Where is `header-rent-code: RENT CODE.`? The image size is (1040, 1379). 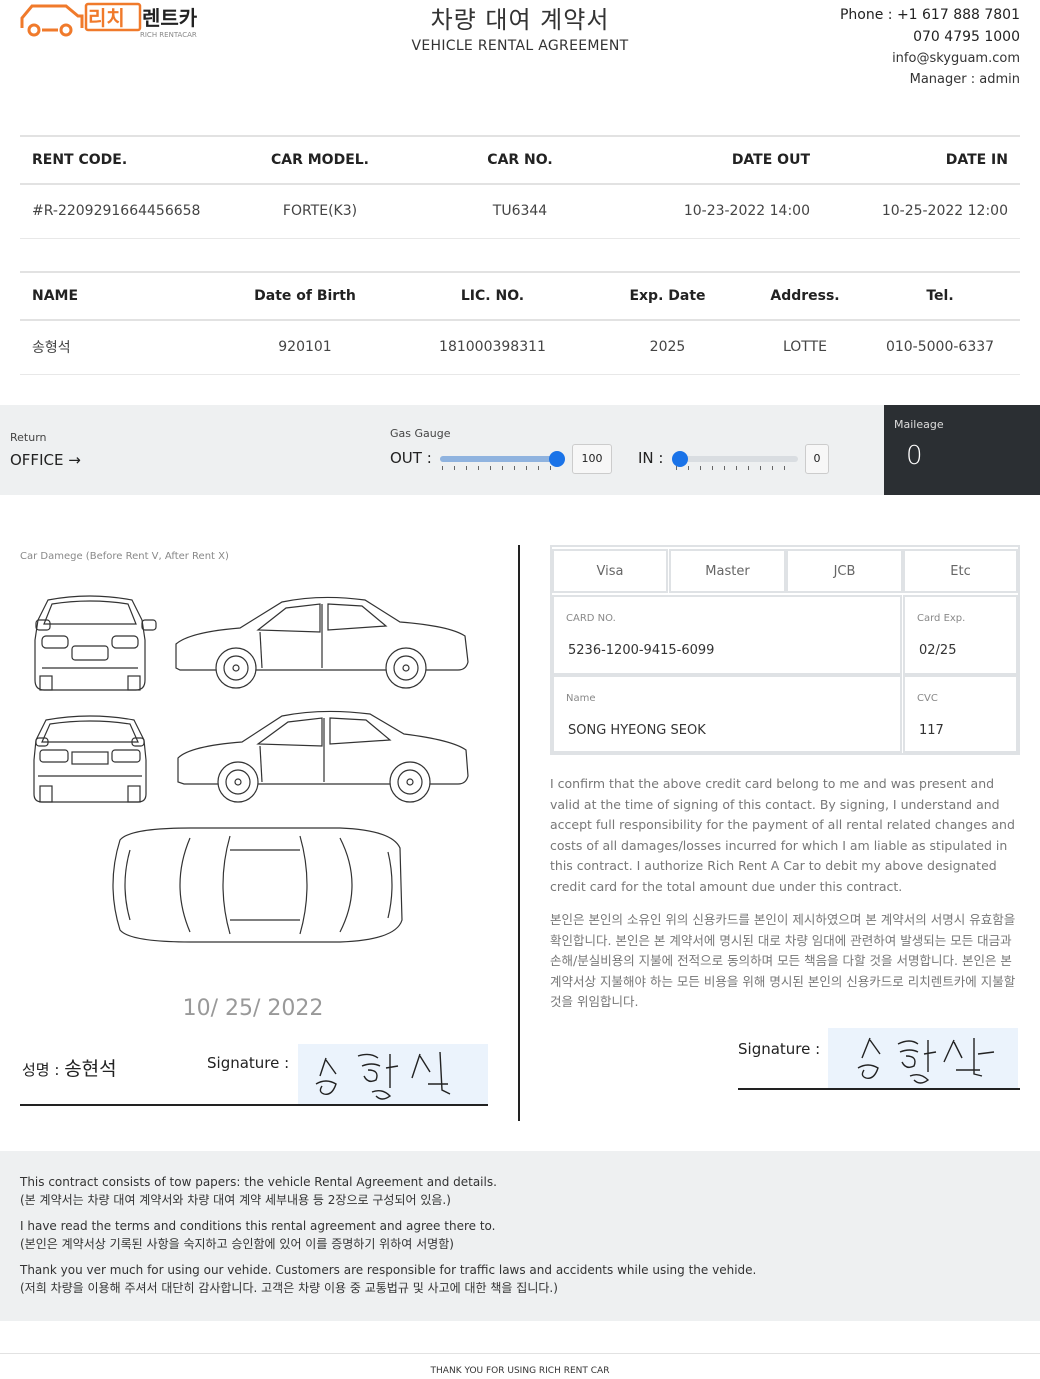 header-rent-code: RENT CODE. is located at coordinates (120, 160).